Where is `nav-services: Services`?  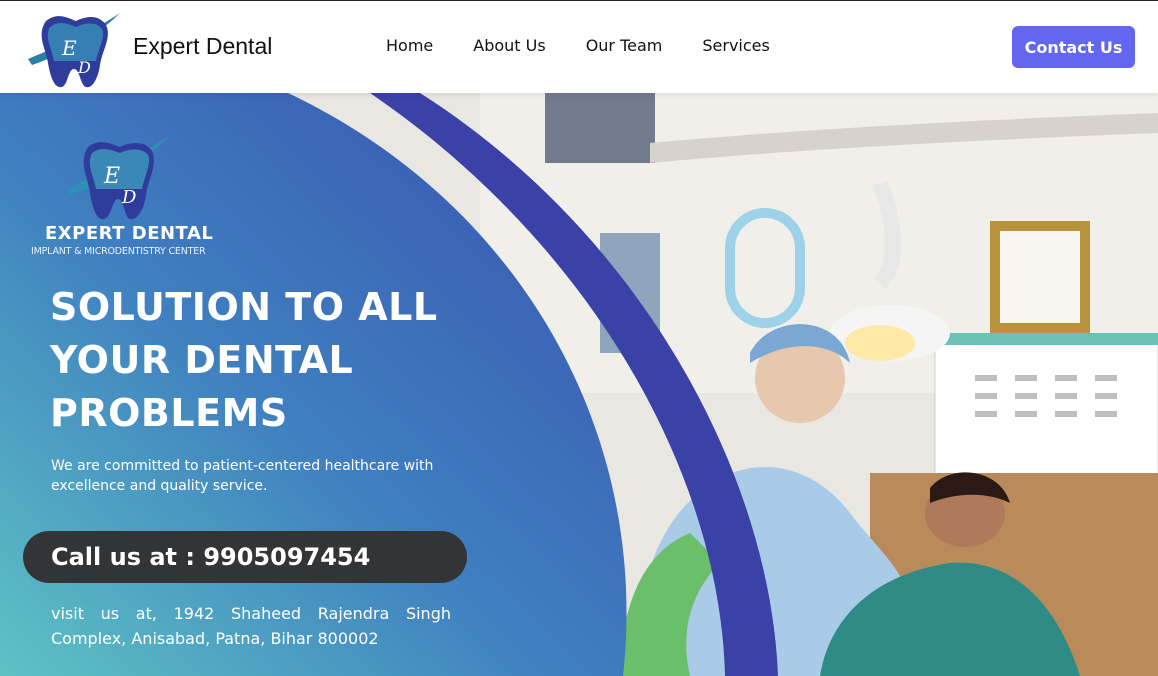
nav-services: Services is located at coordinates (735, 45).